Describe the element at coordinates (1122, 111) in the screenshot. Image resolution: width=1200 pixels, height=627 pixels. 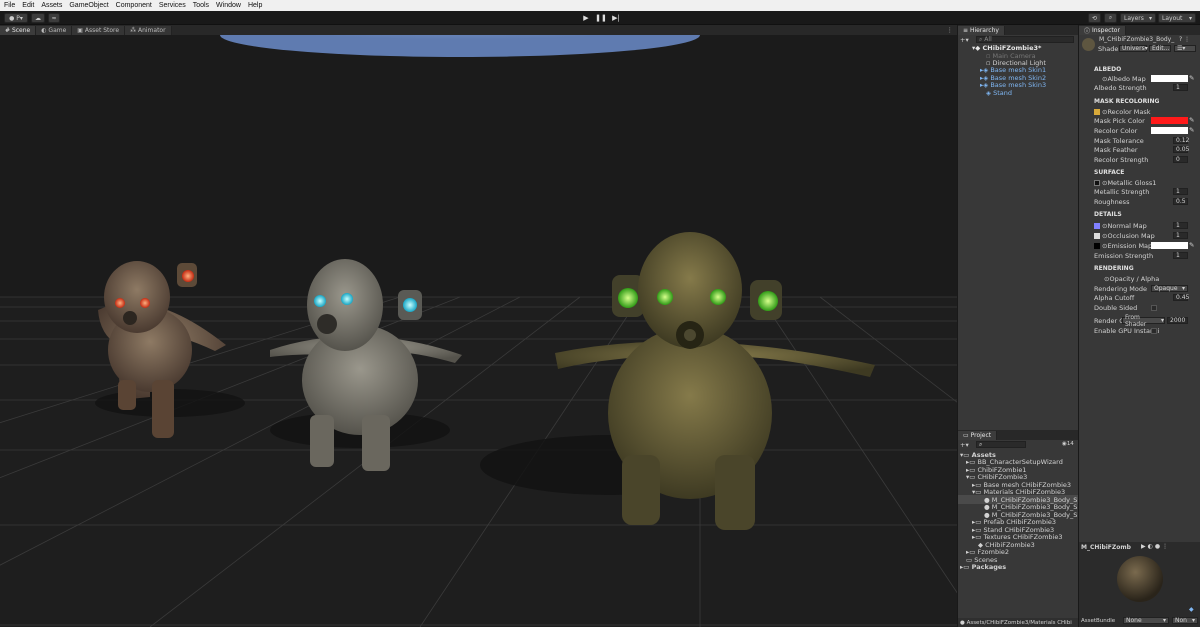
I see `recolor-mask-row: ⊙ Recolor Mask` at that location.